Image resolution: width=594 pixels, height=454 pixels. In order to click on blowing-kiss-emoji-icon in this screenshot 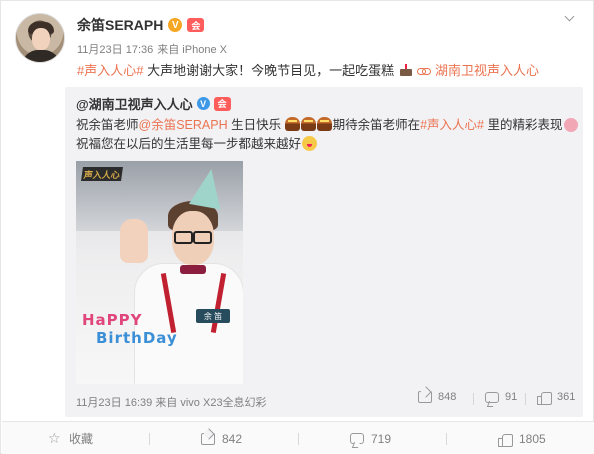, I will do `click(310, 143)`.